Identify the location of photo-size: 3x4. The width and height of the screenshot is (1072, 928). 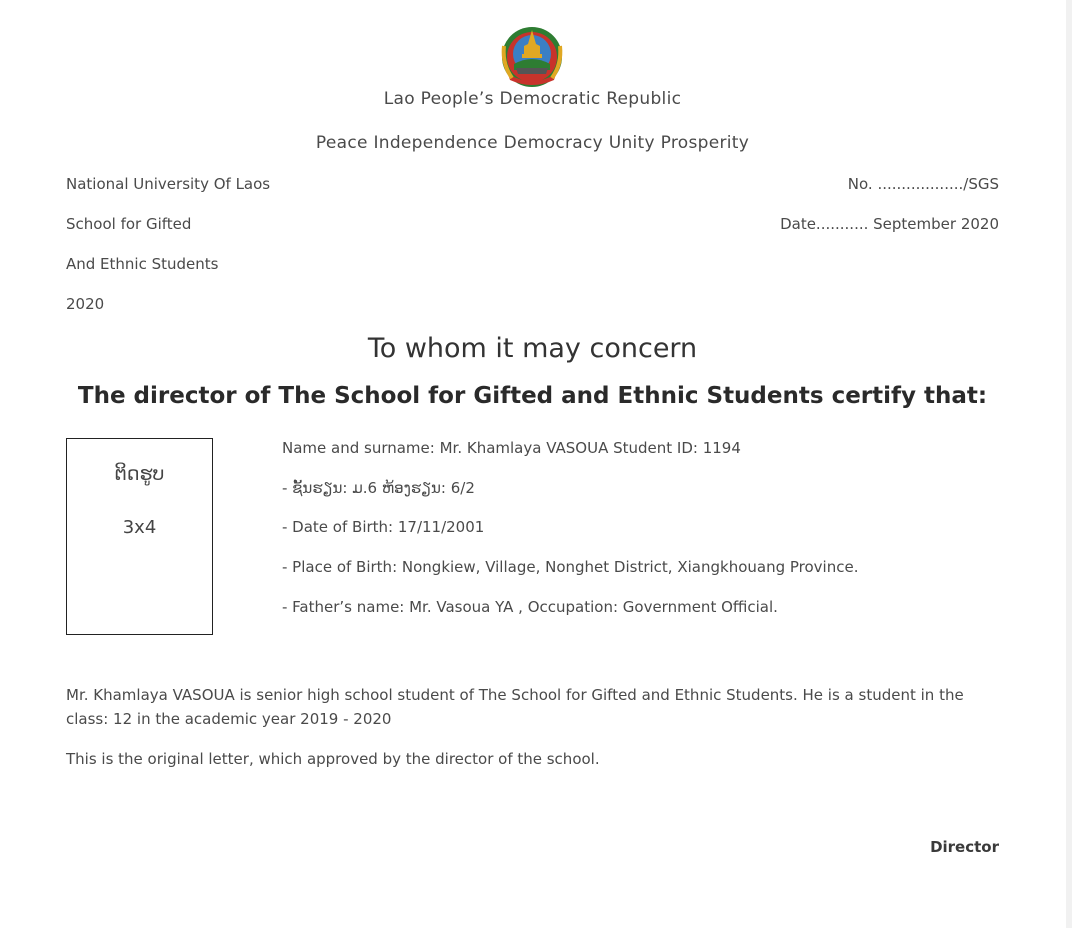
(139, 527).